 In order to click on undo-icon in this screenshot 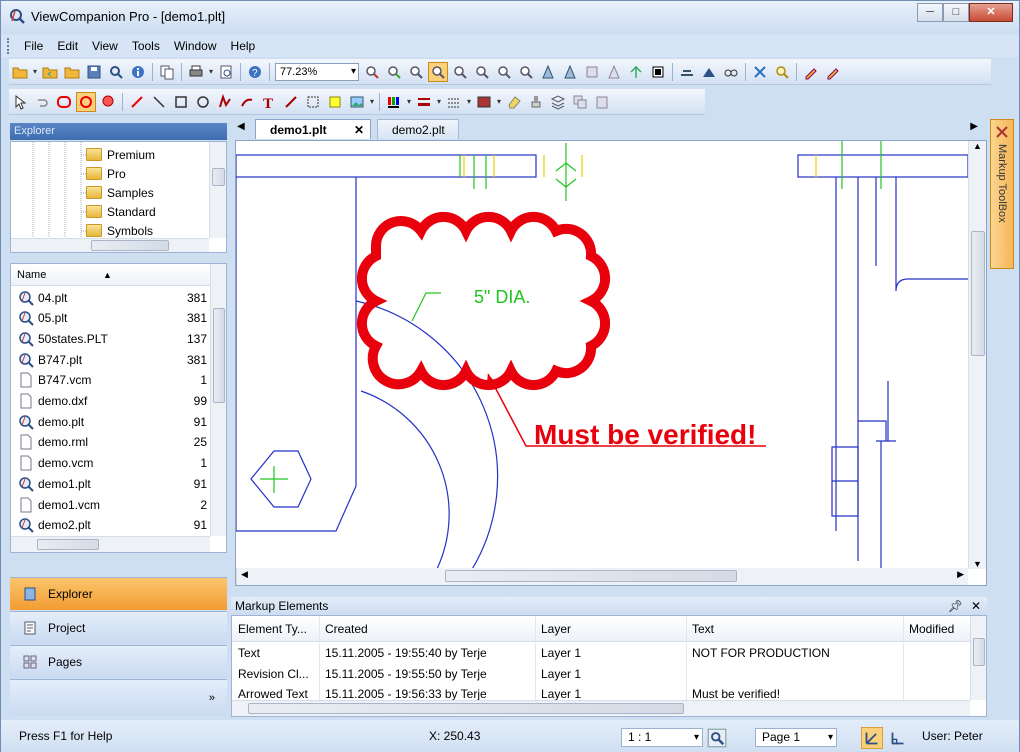, I will do `click(42, 102)`.